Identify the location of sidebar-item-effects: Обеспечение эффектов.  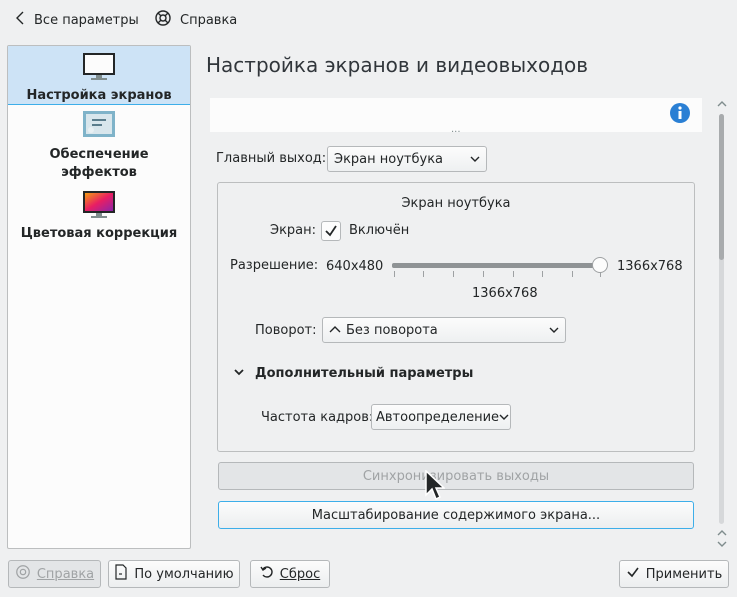
(99, 147).